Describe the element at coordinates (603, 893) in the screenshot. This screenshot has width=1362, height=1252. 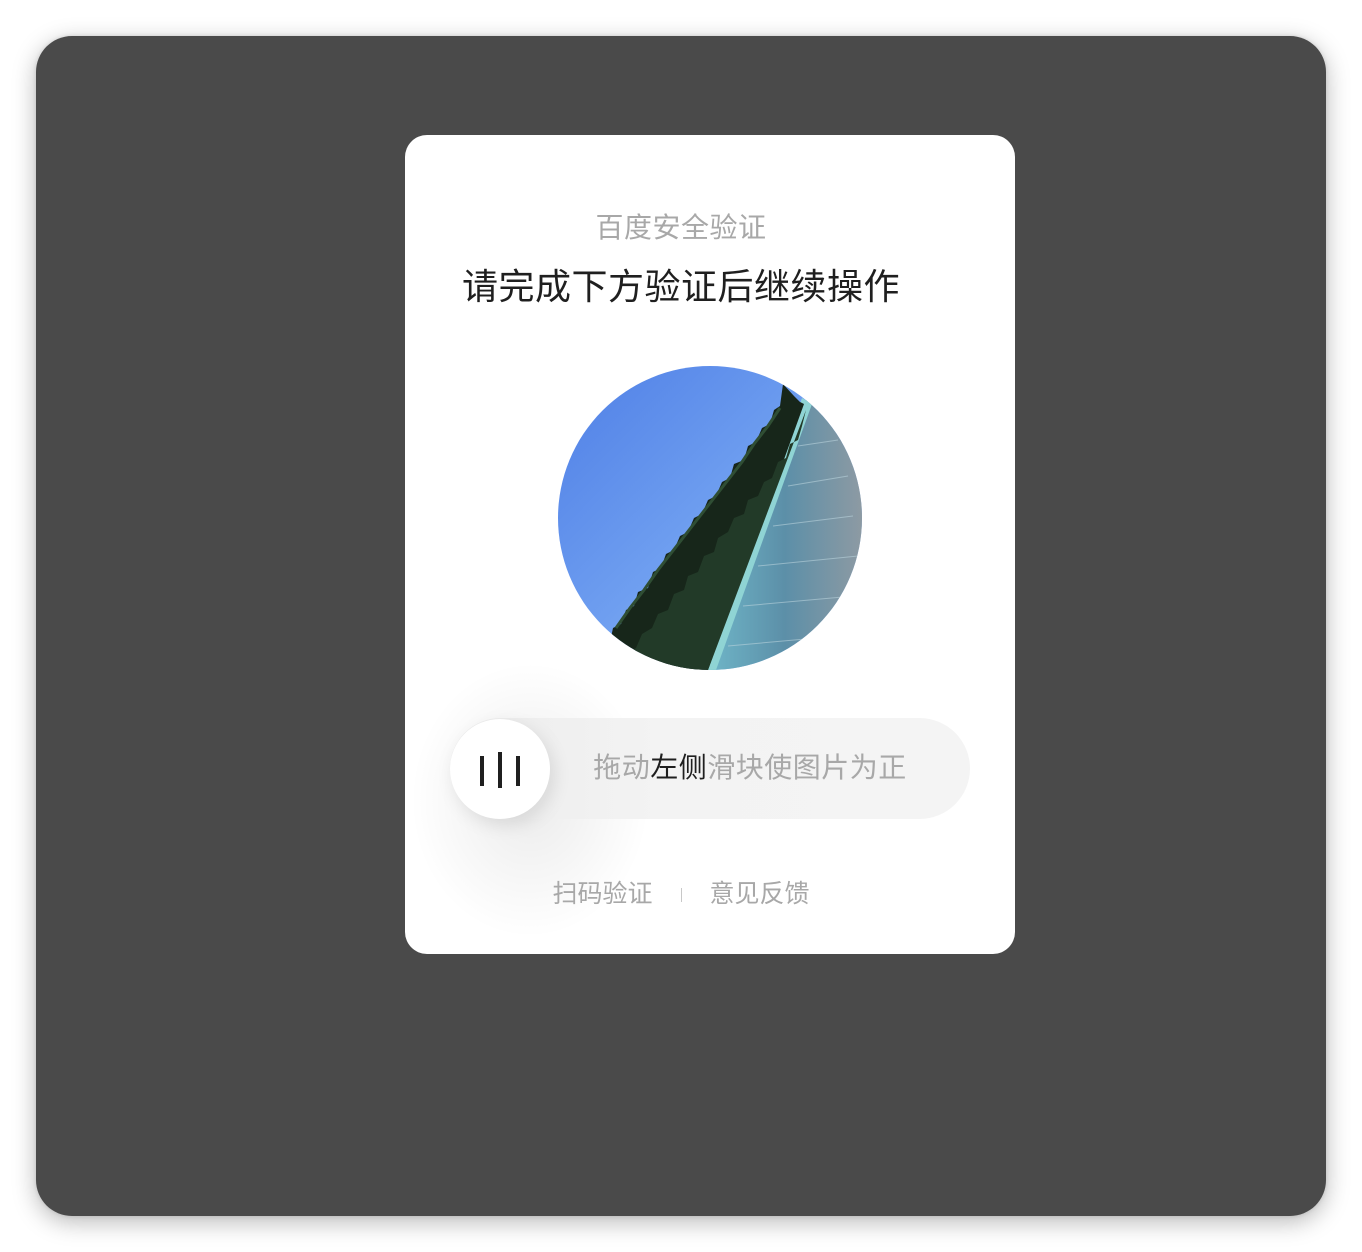
I see `scan-verify-link: 扫码验证` at that location.